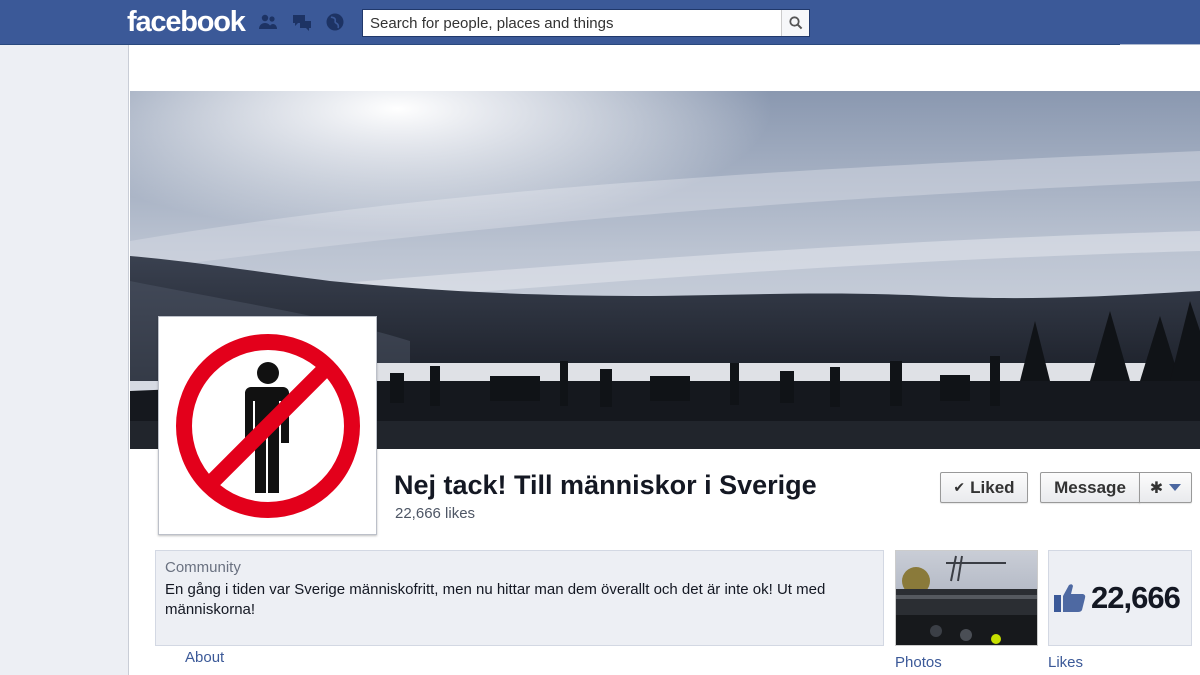 Image resolution: width=1200 pixels, height=675 pixels. I want to click on tab-photos: Photos, so click(918, 662).